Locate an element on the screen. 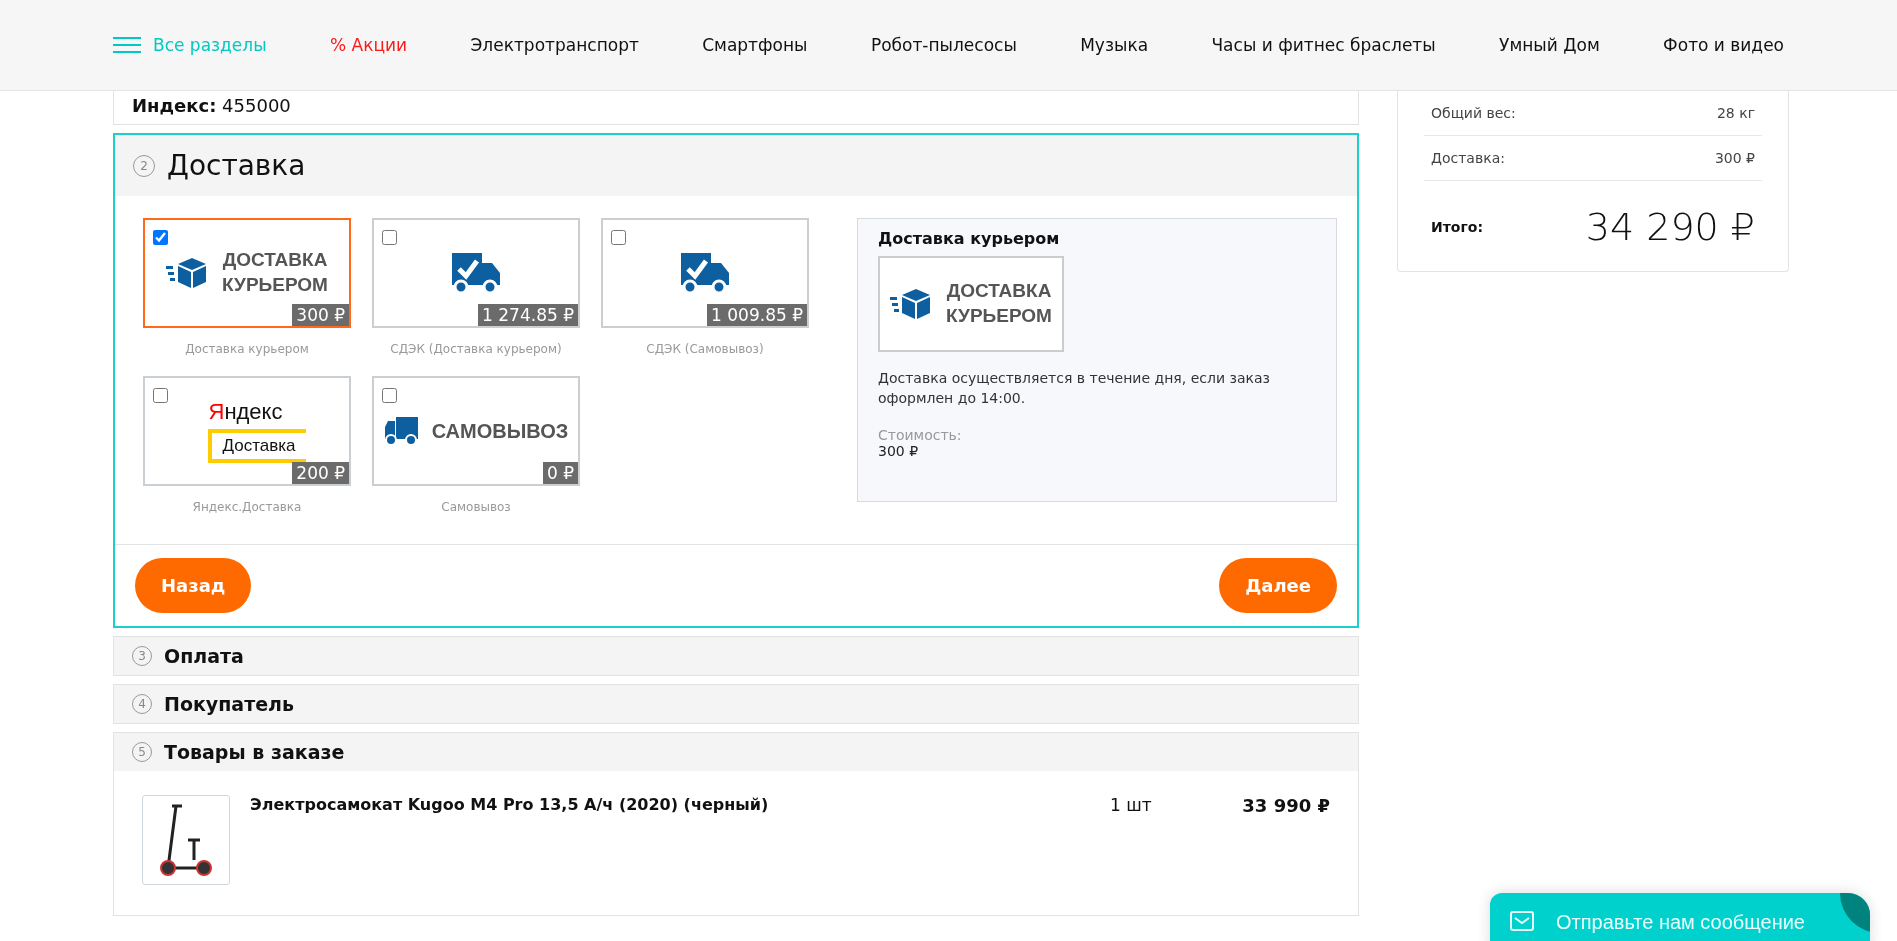 The image size is (1897, 941). info-title: Доставка курьером is located at coordinates (969, 238).